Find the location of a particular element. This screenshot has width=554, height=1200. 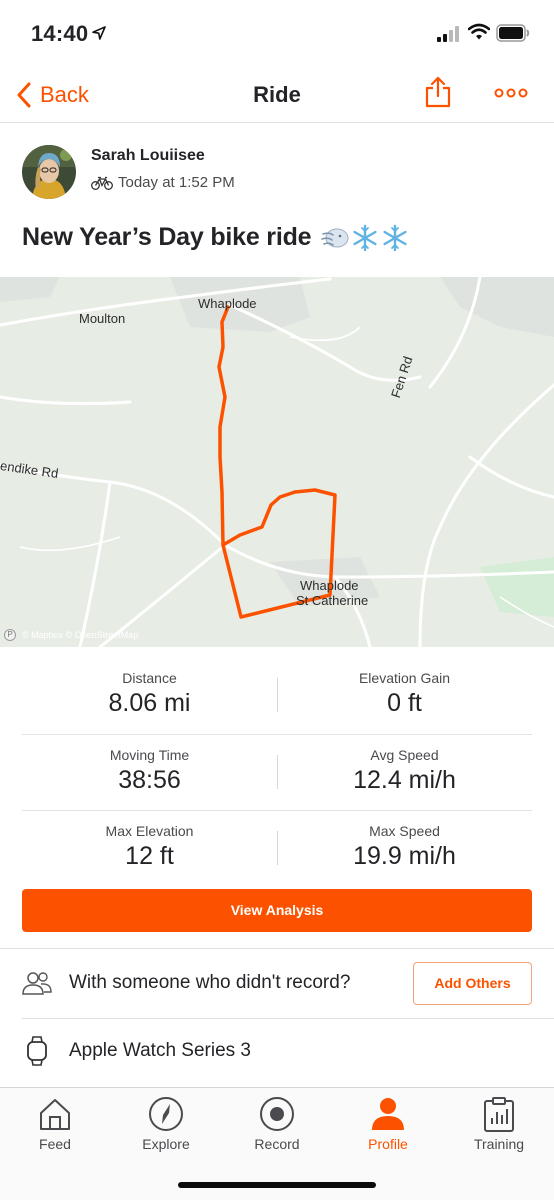

stat-label: Elevation Gain is located at coordinates (404, 678).